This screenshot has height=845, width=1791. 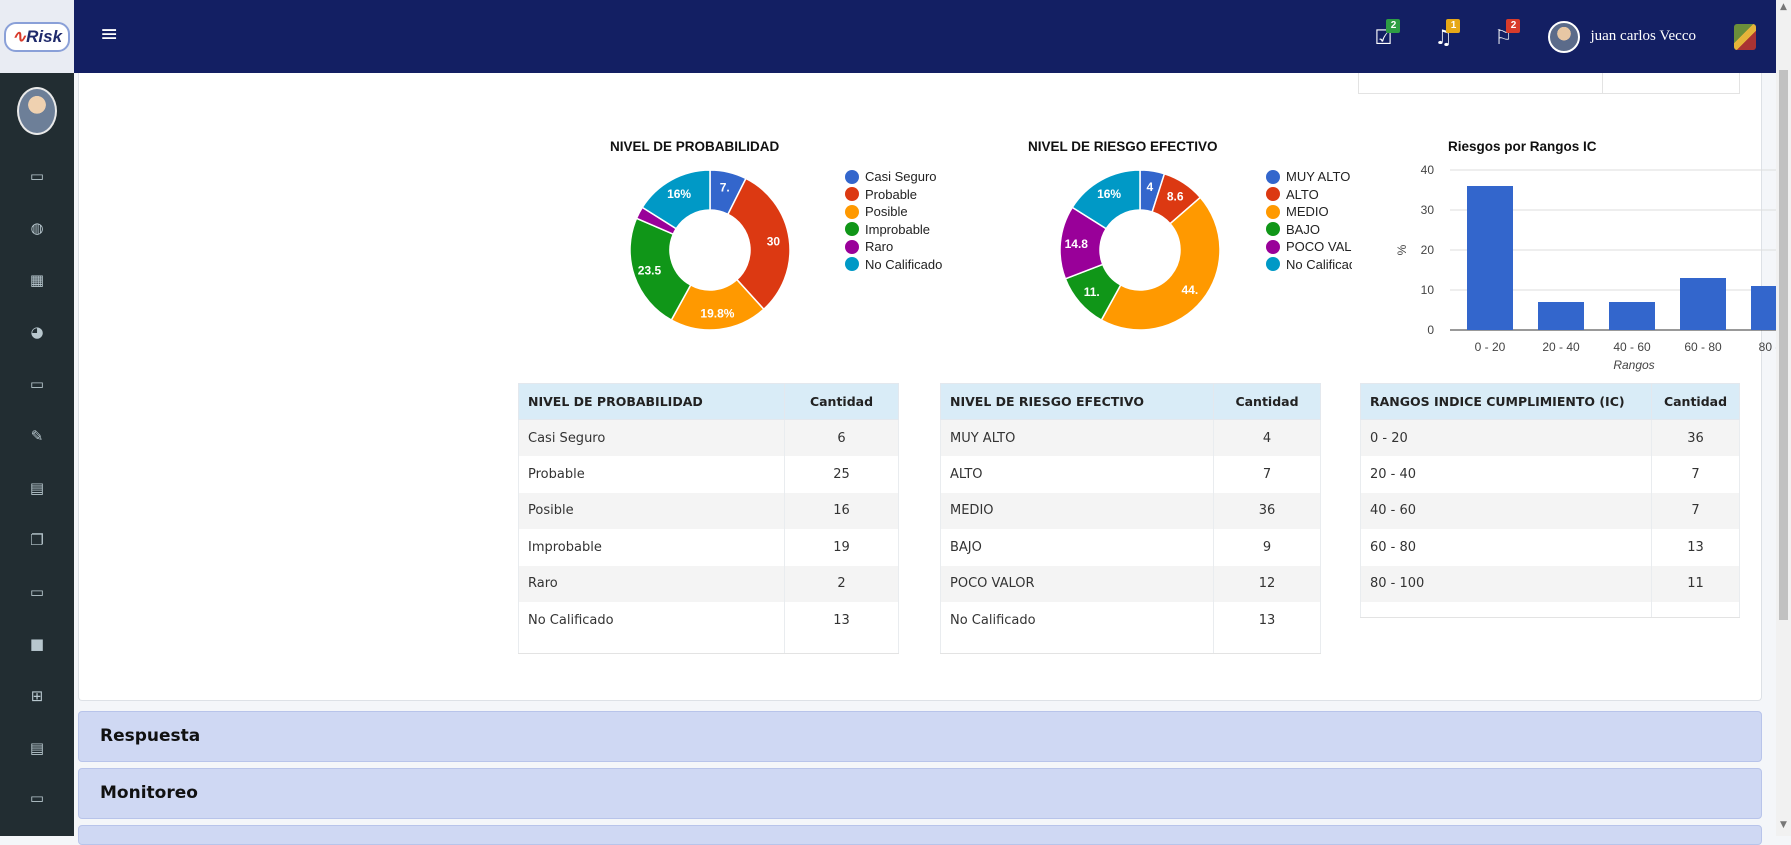 I want to click on row-label-cell: No Calificado, so click(x=1077, y=620).